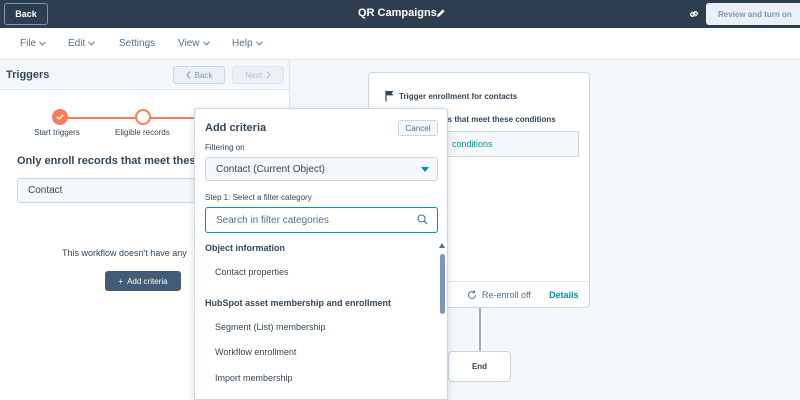 Image resolution: width=800 pixels, height=400 pixels. Describe the element at coordinates (422, 219) in the screenshot. I see `search-icon` at that location.